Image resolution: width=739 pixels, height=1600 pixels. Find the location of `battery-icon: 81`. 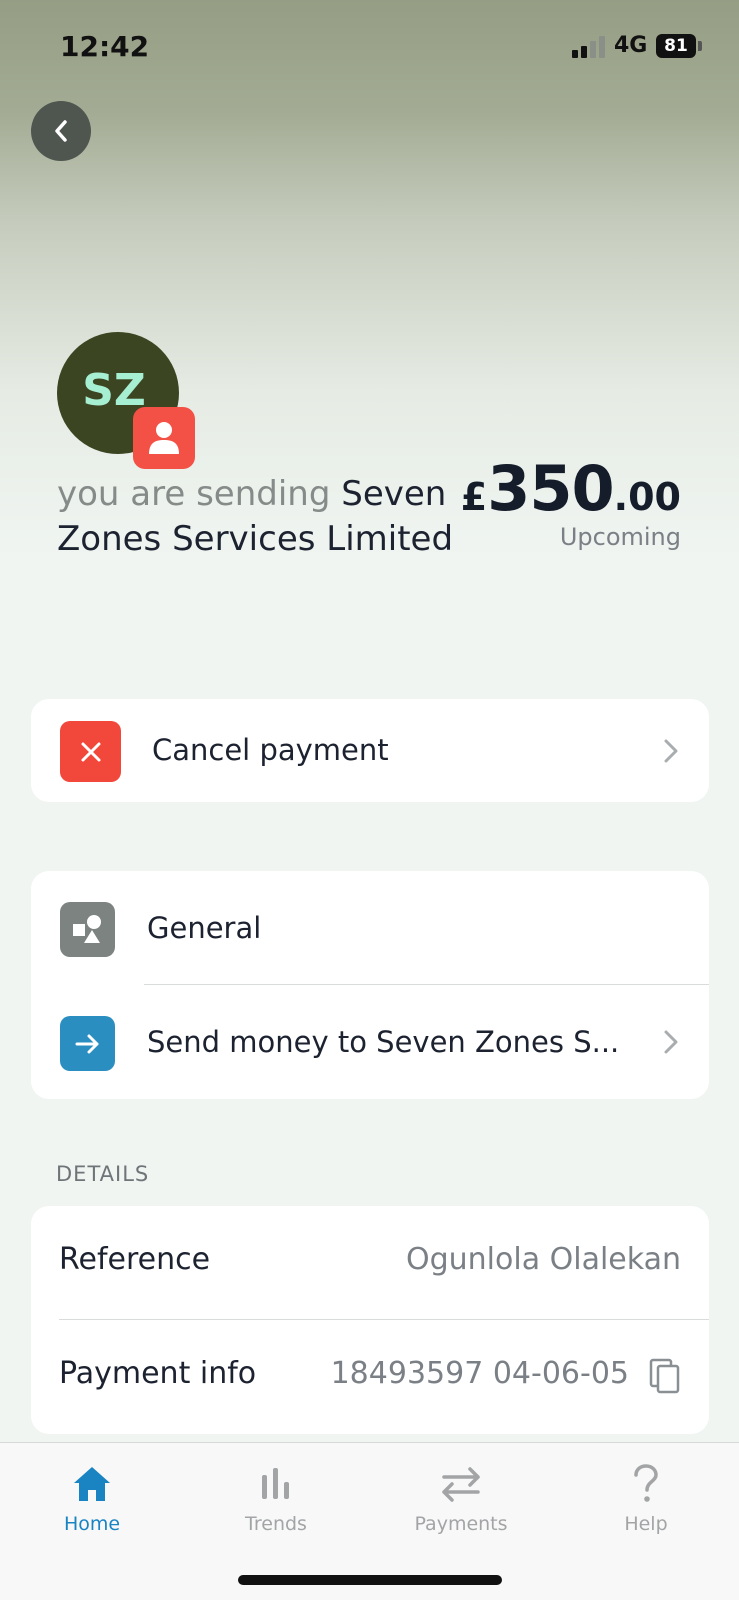

battery-icon: 81 is located at coordinates (676, 46).